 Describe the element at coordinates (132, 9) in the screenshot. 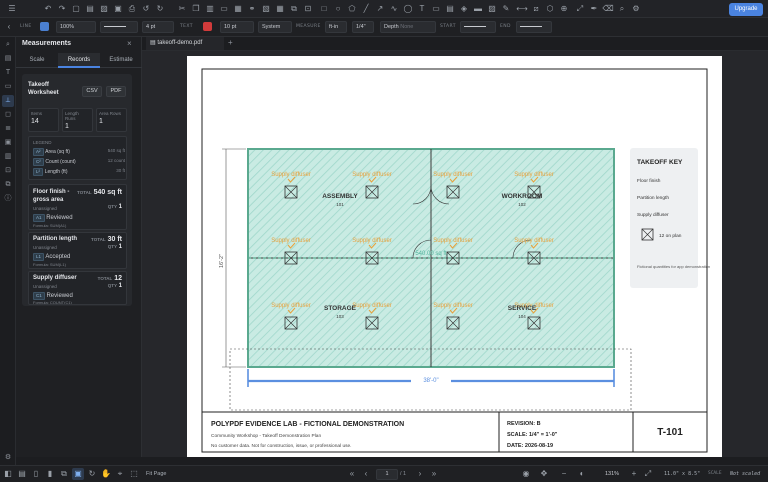

I see `print-icon: ⎙` at that location.